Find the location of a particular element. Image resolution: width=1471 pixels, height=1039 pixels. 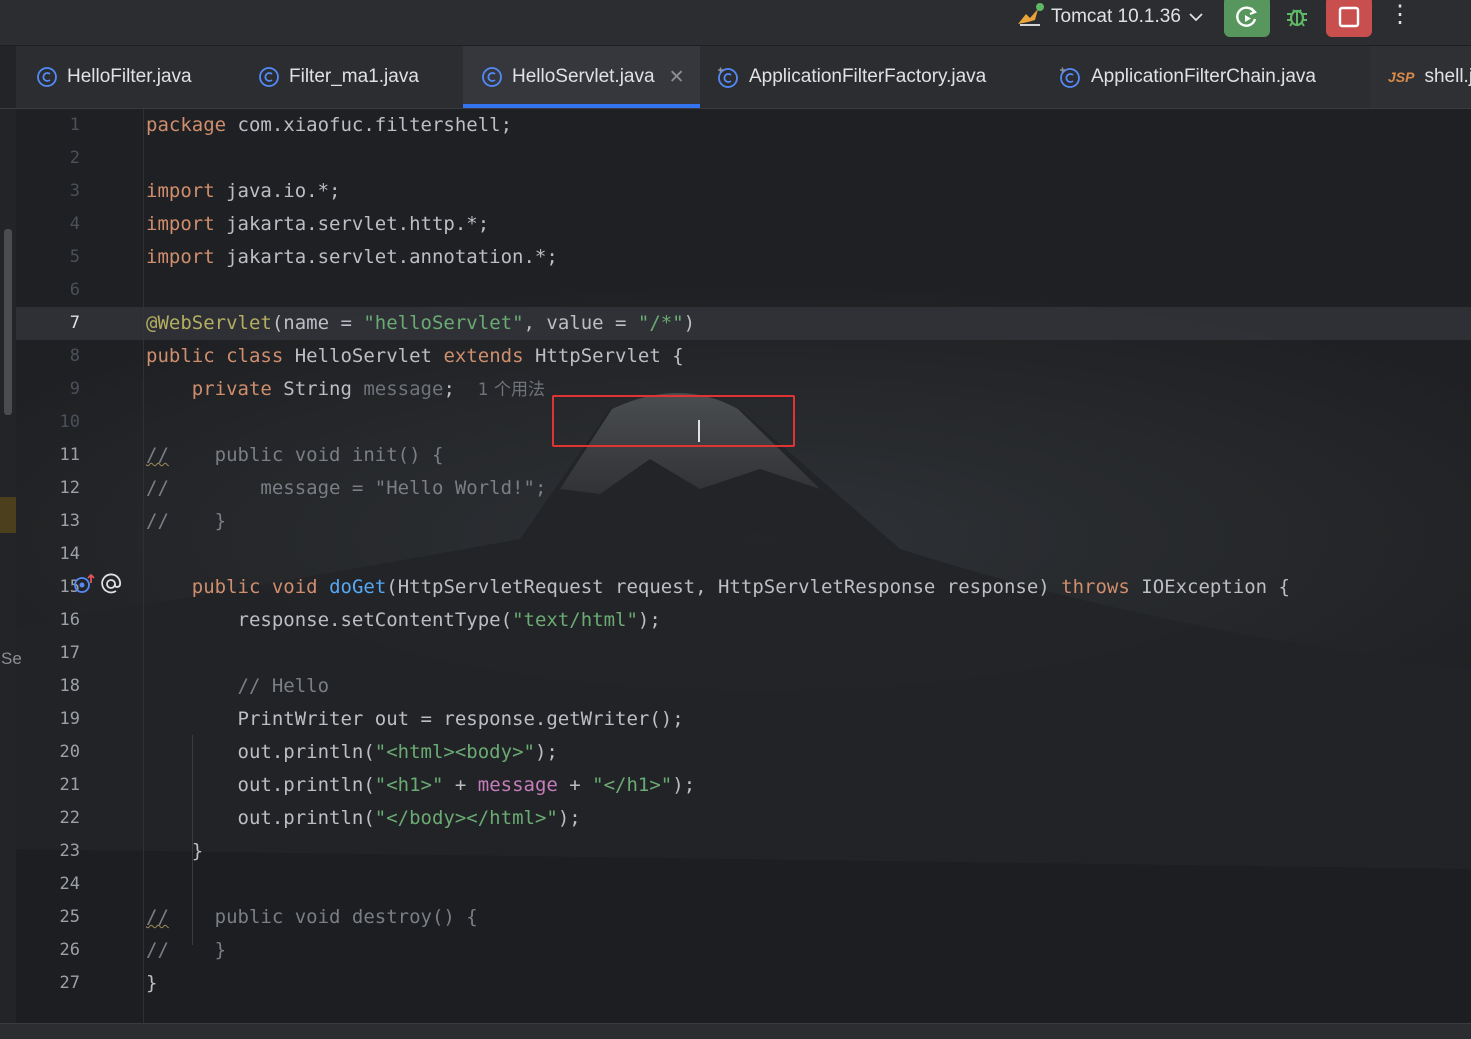

line-number: 13 is located at coordinates (69, 521).